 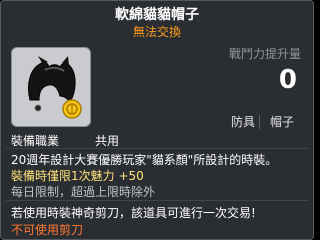 What do you see at coordinates (156, 32) in the screenshot?
I see `trade-status: 無法交換` at bounding box center [156, 32].